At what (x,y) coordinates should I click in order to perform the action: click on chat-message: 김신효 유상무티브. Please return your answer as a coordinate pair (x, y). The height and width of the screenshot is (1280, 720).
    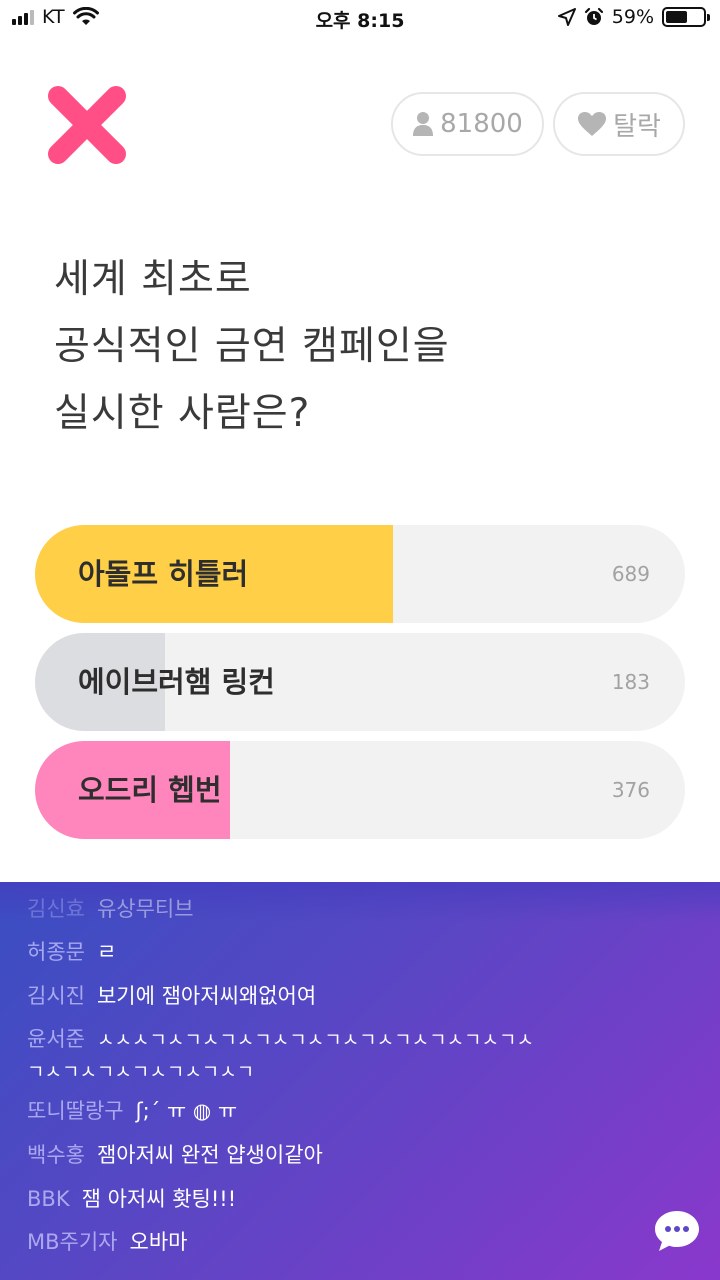
    Looking at the image, I should click on (110, 909).